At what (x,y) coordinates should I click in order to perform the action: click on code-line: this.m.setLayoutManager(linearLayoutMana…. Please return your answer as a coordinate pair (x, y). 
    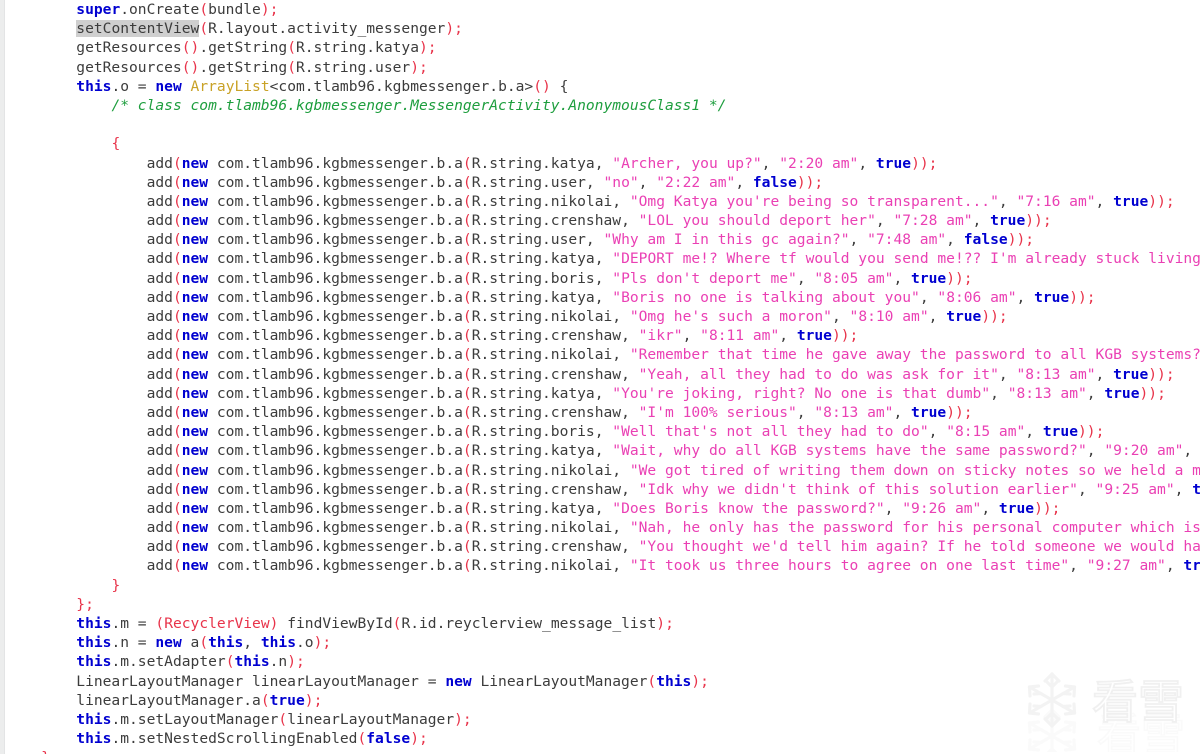
    Looking at the image, I should click on (603, 719).